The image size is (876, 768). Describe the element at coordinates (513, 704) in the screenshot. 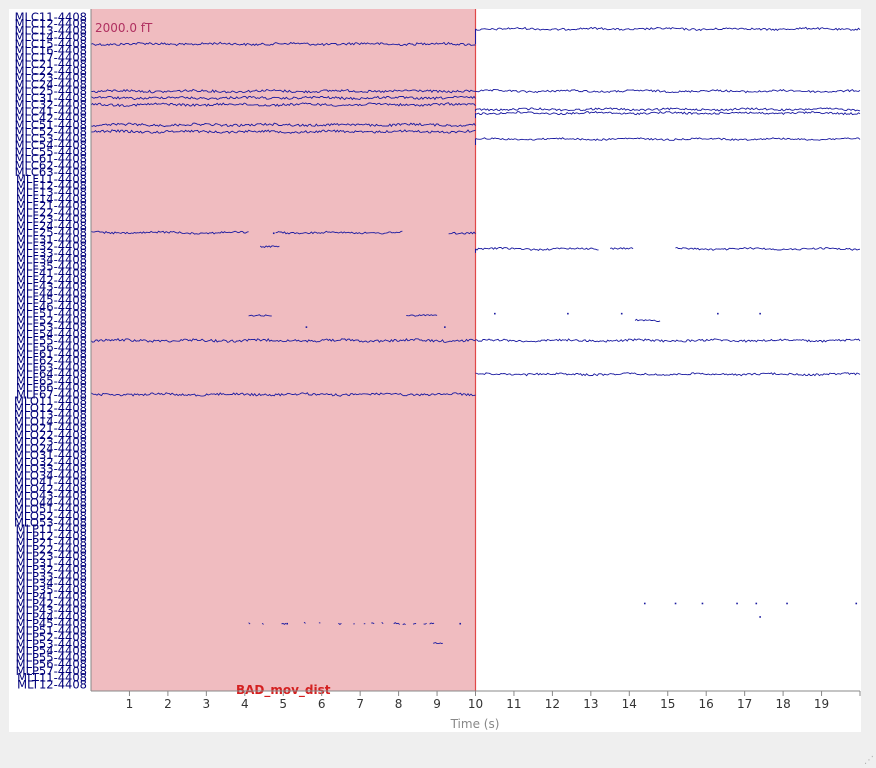

I see `x-tick-label: 11` at that location.